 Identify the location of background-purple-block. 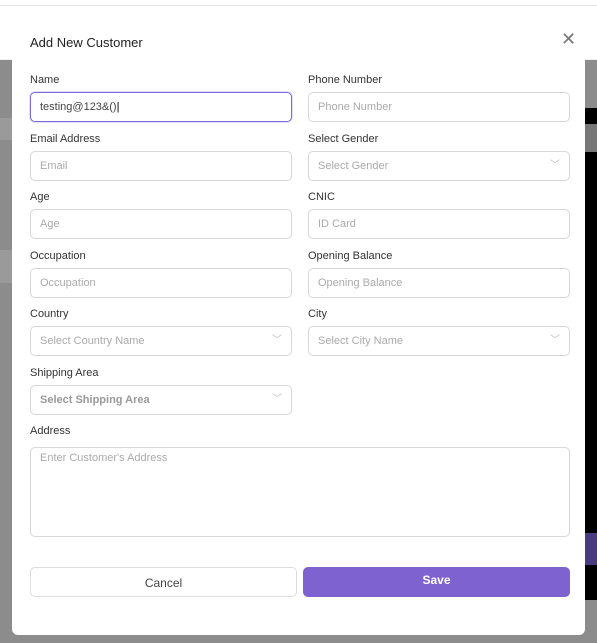
(591, 549).